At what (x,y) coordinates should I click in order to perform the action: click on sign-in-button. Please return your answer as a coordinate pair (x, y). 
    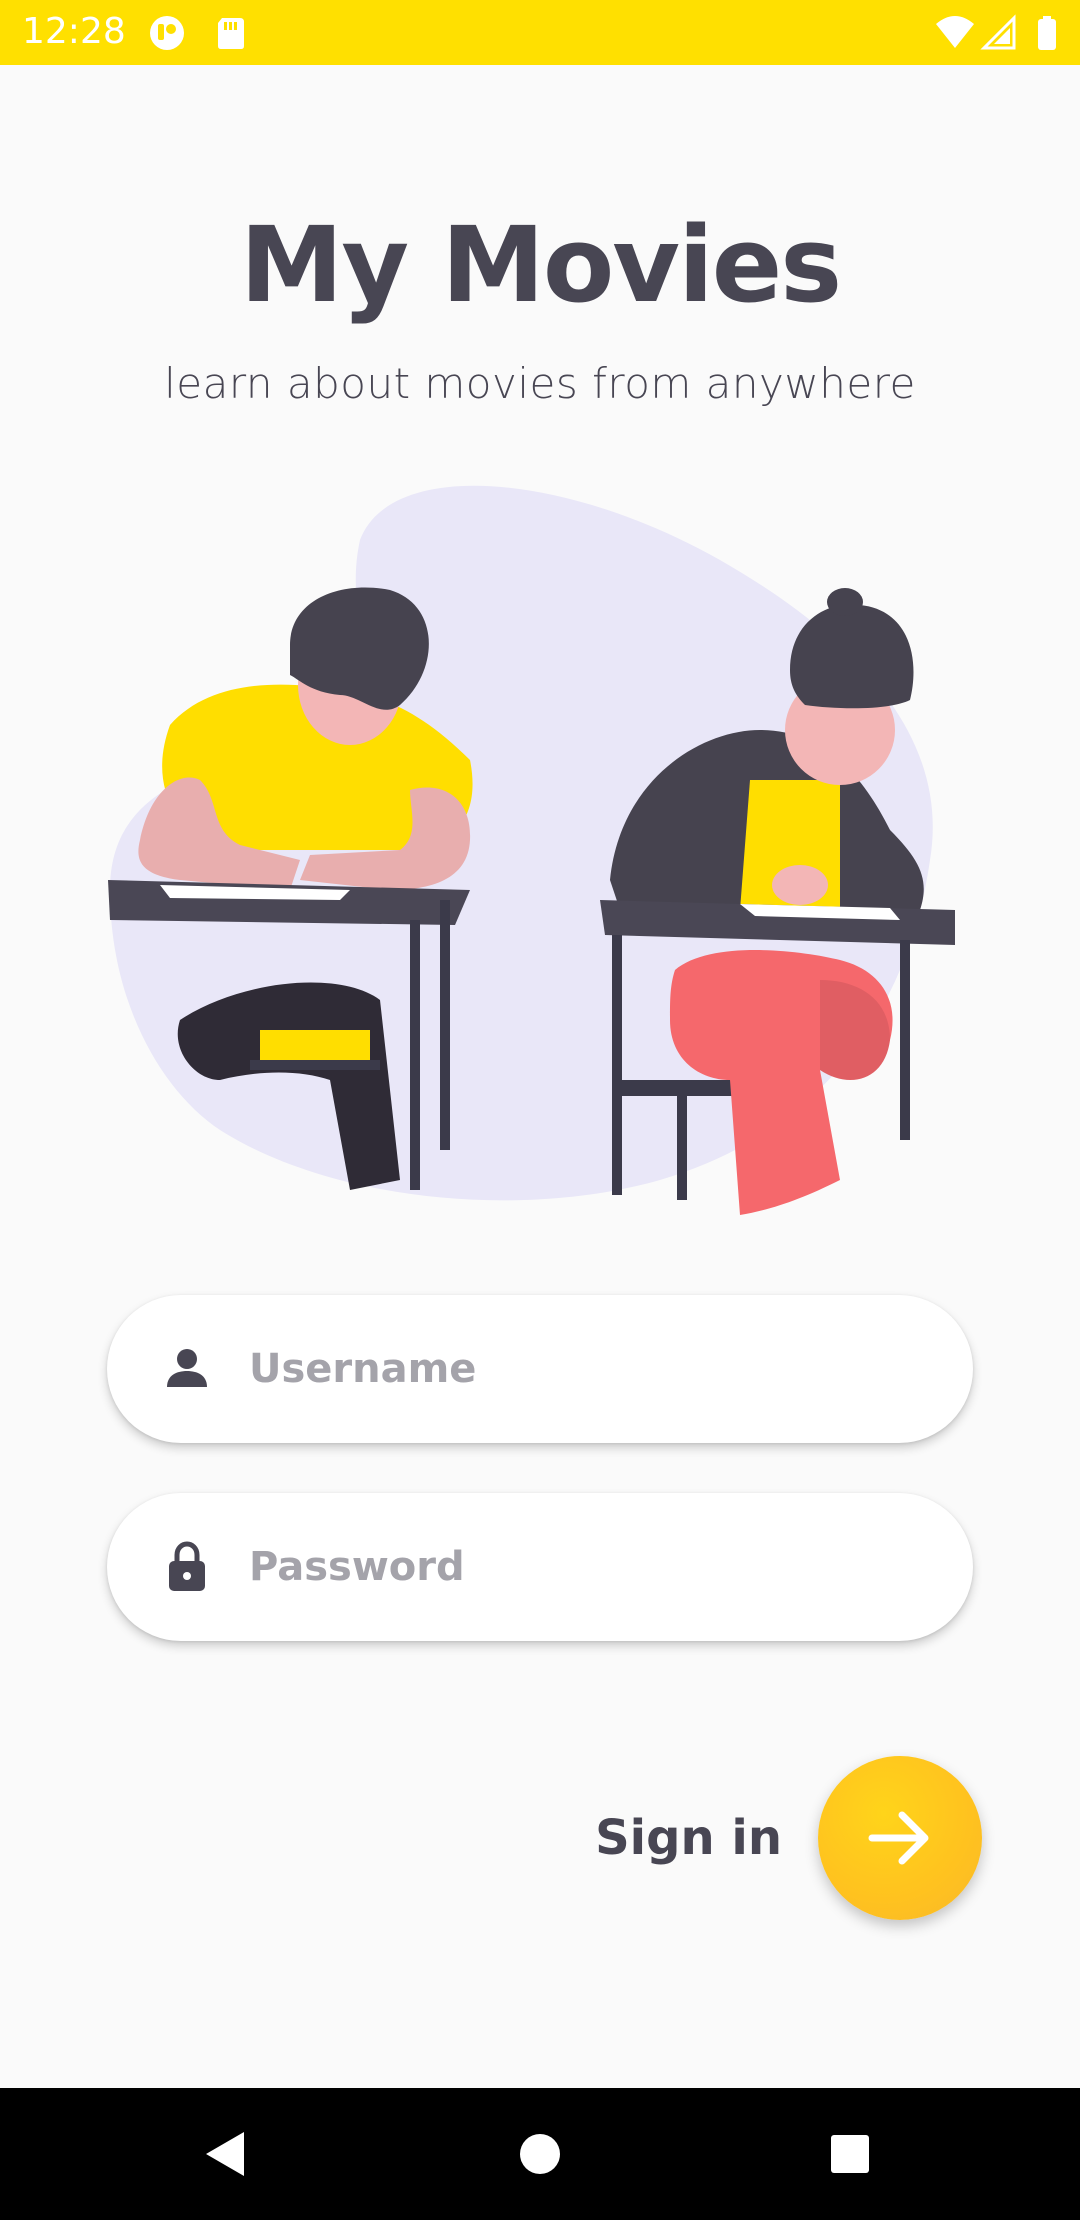
    Looking at the image, I should click on (900, 1838).